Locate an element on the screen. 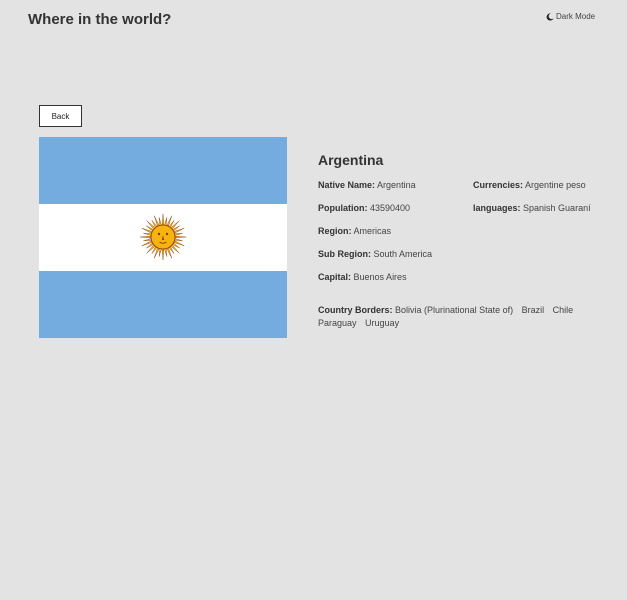 Image resolution: width=627 pixels, height=600 pixels. region-row: Region: Americas is located at coordinates (355, 231).